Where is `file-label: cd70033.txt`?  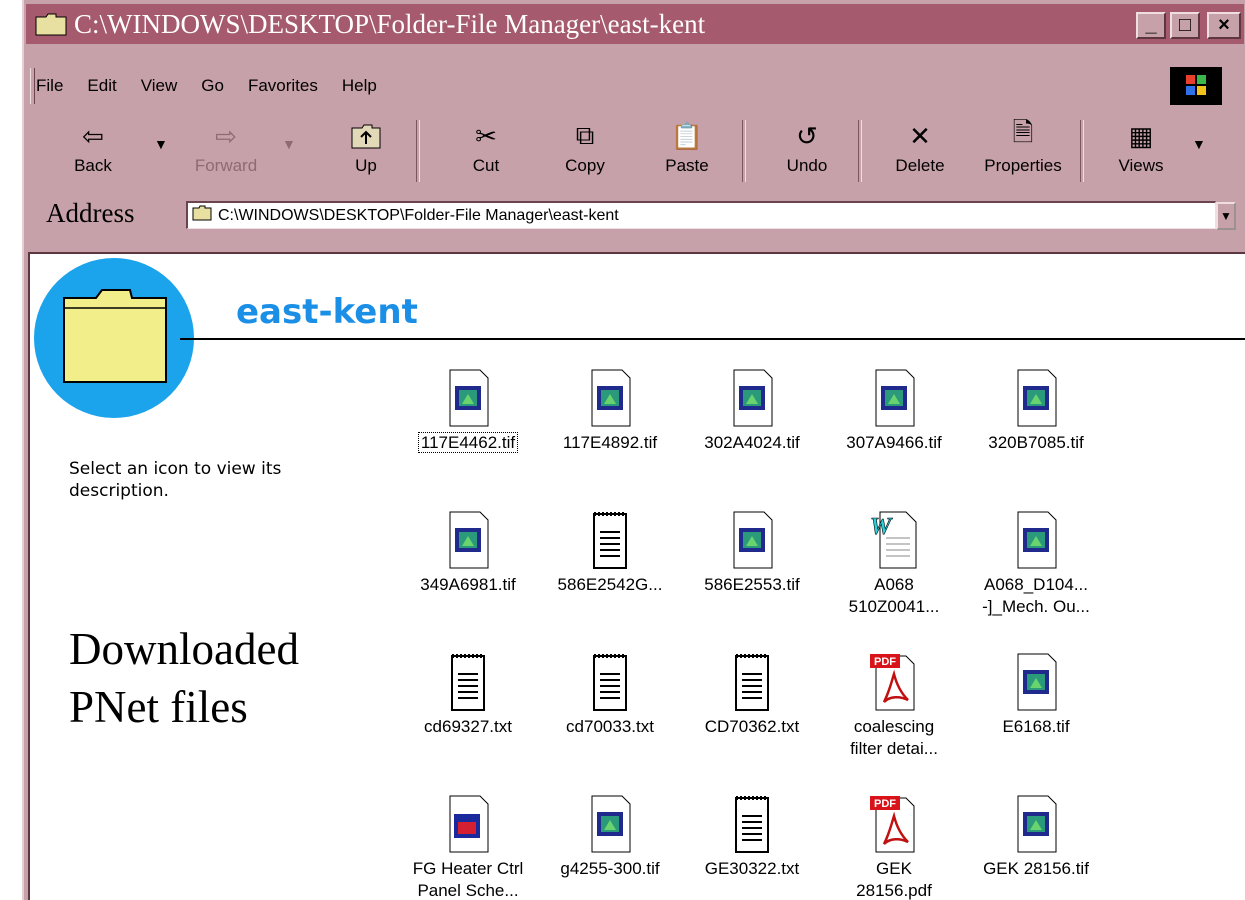 file-label: cd70033.txt is located at coordinates (610, 726).